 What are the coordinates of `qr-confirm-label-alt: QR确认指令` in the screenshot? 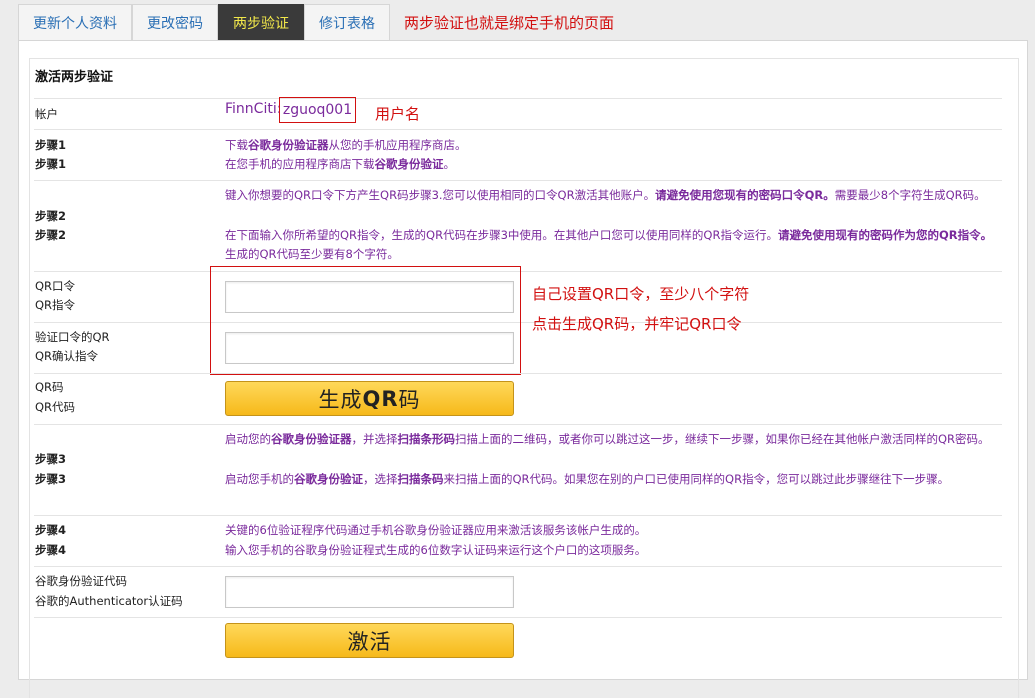 It's located at (67, 356).